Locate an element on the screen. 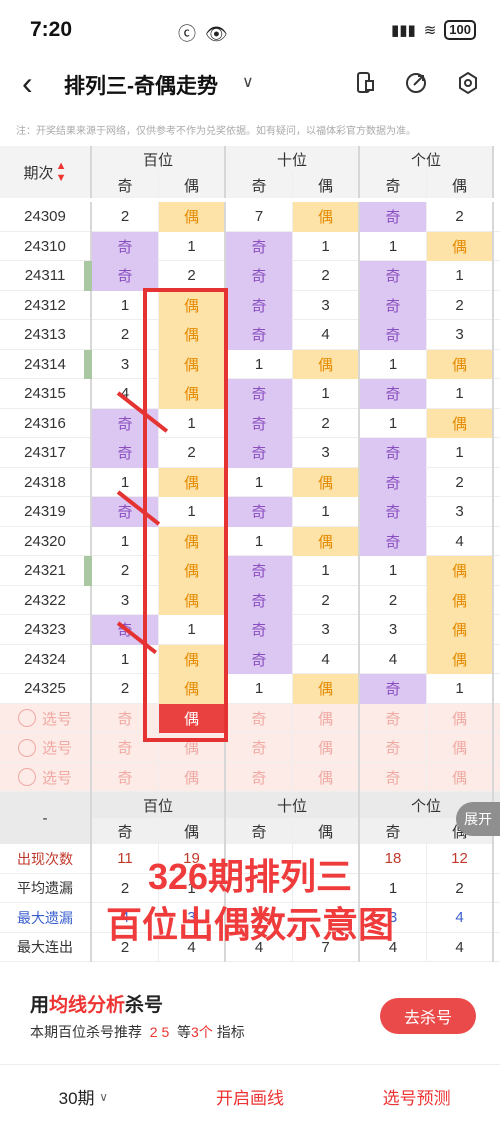 The height and width of the screenshot is (1128, 500). table-row: 24325 2 偶 1 偶奇 1 is located at coordinates (250, 689).